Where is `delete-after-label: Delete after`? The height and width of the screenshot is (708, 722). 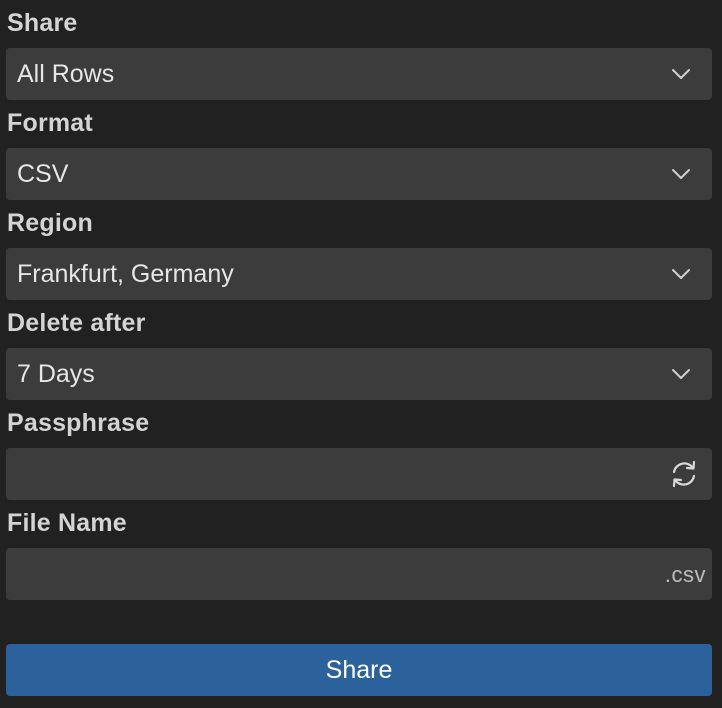
delete-after-label: Delete after is located at coordinates (76, 323).